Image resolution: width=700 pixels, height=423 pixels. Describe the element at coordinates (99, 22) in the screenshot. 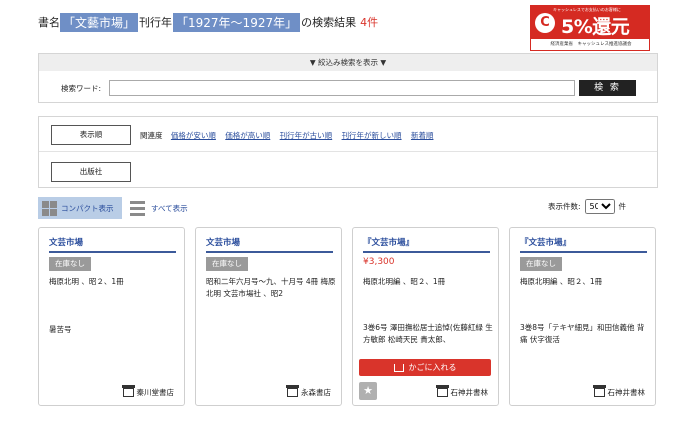

I see `title-query-highlight: 「文藝市場」` at that location.